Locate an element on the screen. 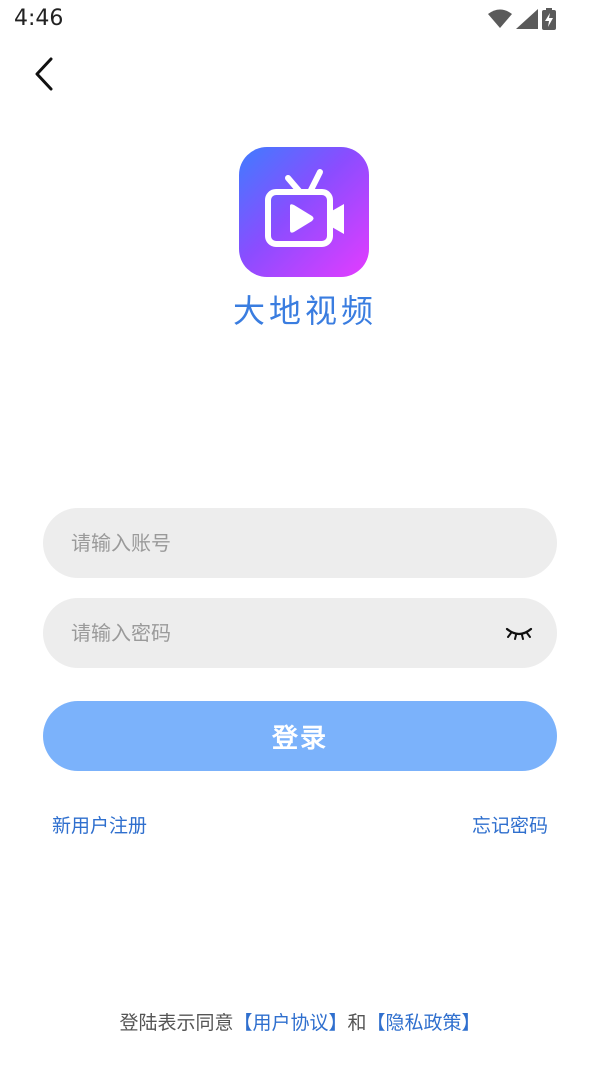 This screenshot has width=600, height=1066. status-bar: 4:46 is located at coordinates (300, 20).